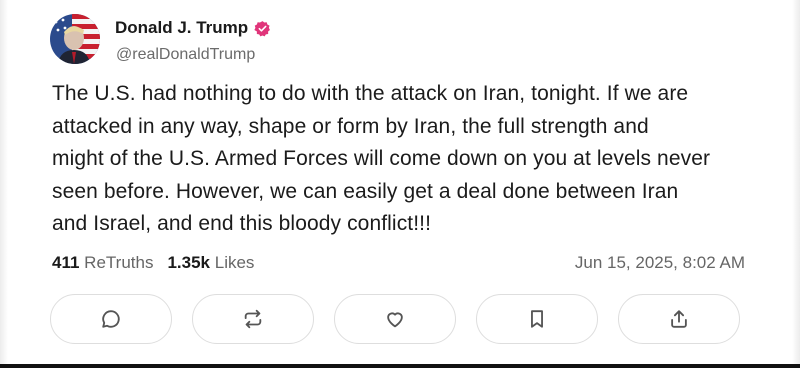 This screenshot has height=368, width=800. Describe the element at coordinates (66, 262) in the screenshot. I see `retruths-count: 411` at that location.